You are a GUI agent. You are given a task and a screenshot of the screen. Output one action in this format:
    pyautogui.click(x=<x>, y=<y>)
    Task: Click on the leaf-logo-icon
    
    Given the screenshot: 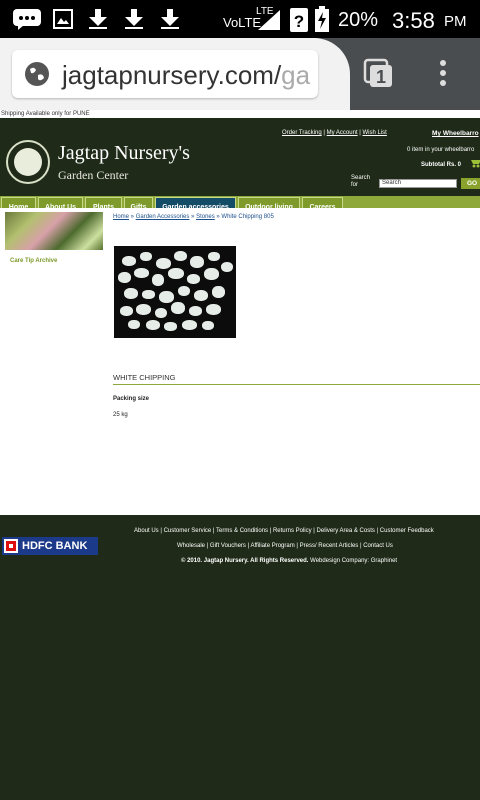 What is the action you would take?
    pyautogui.click(x=28, y=162)
    